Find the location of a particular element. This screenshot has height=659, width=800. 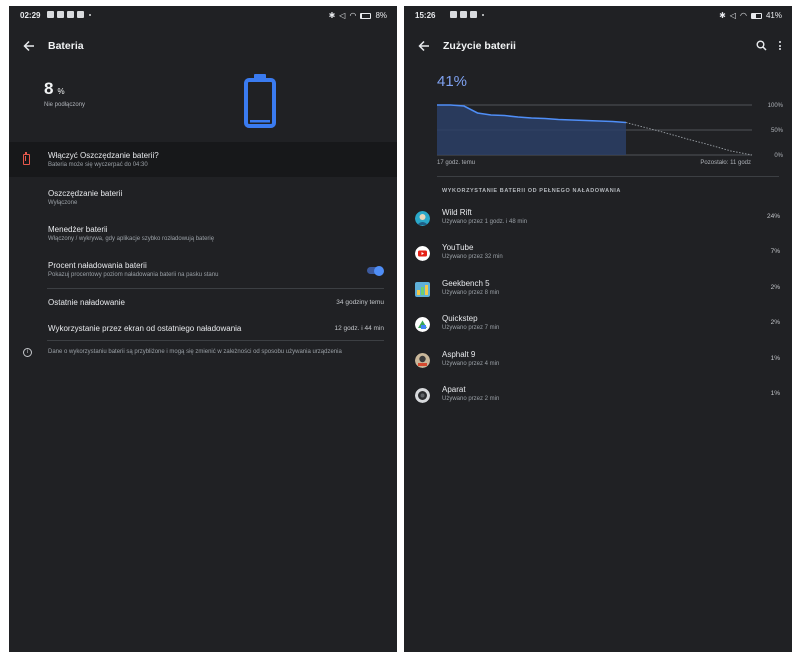

info-icon: i is located at coordinates (27, 352).